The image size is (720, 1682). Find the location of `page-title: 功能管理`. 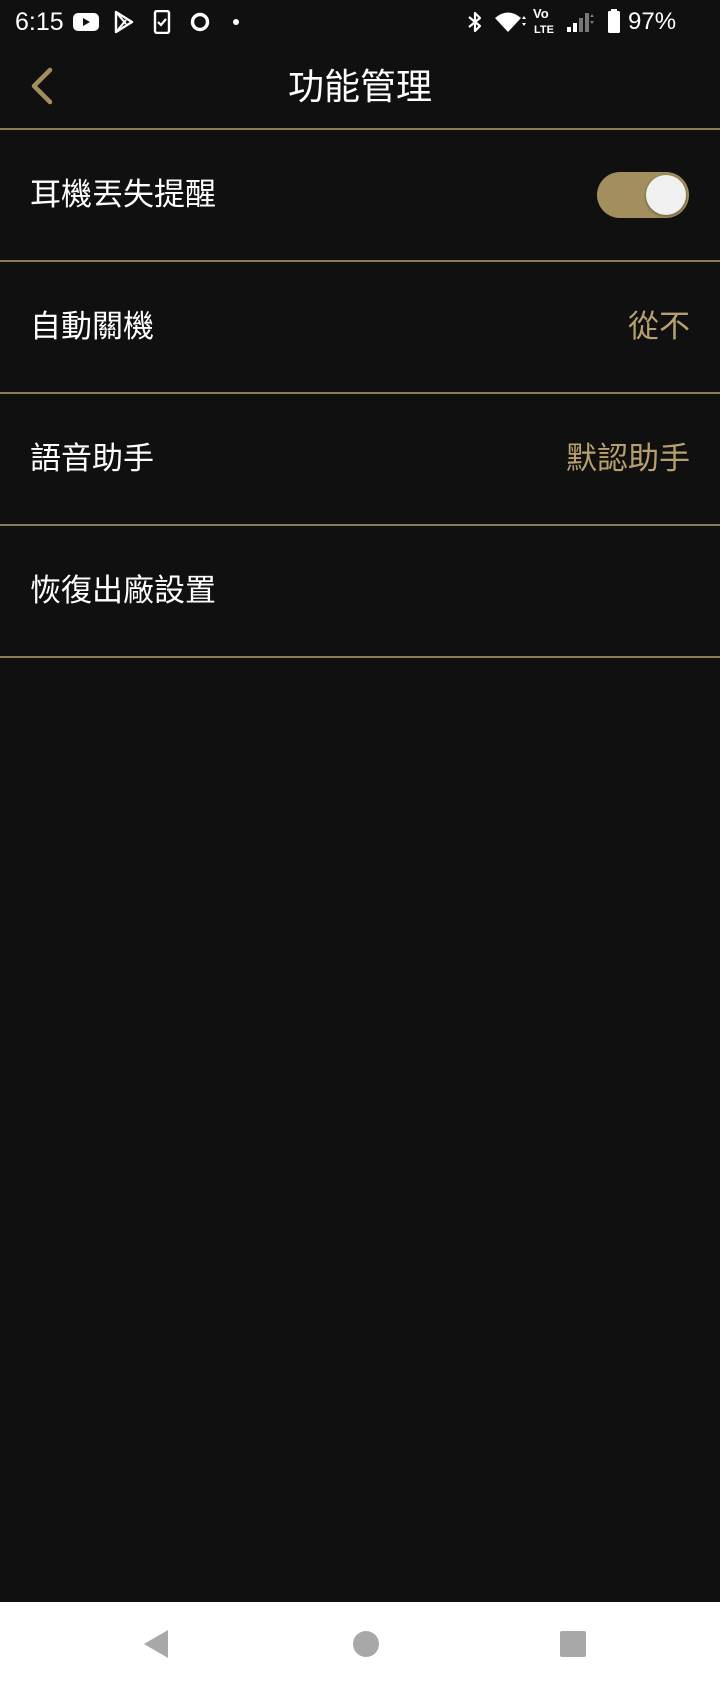

page-title: 功能管理 is located at coordinates (359, 87).